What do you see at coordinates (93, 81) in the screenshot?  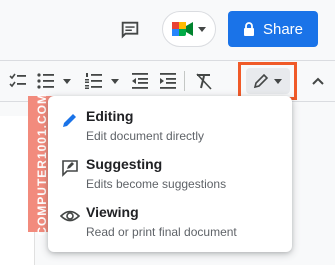 I see `numbered-list-icon` at bounding box center [93, 81].